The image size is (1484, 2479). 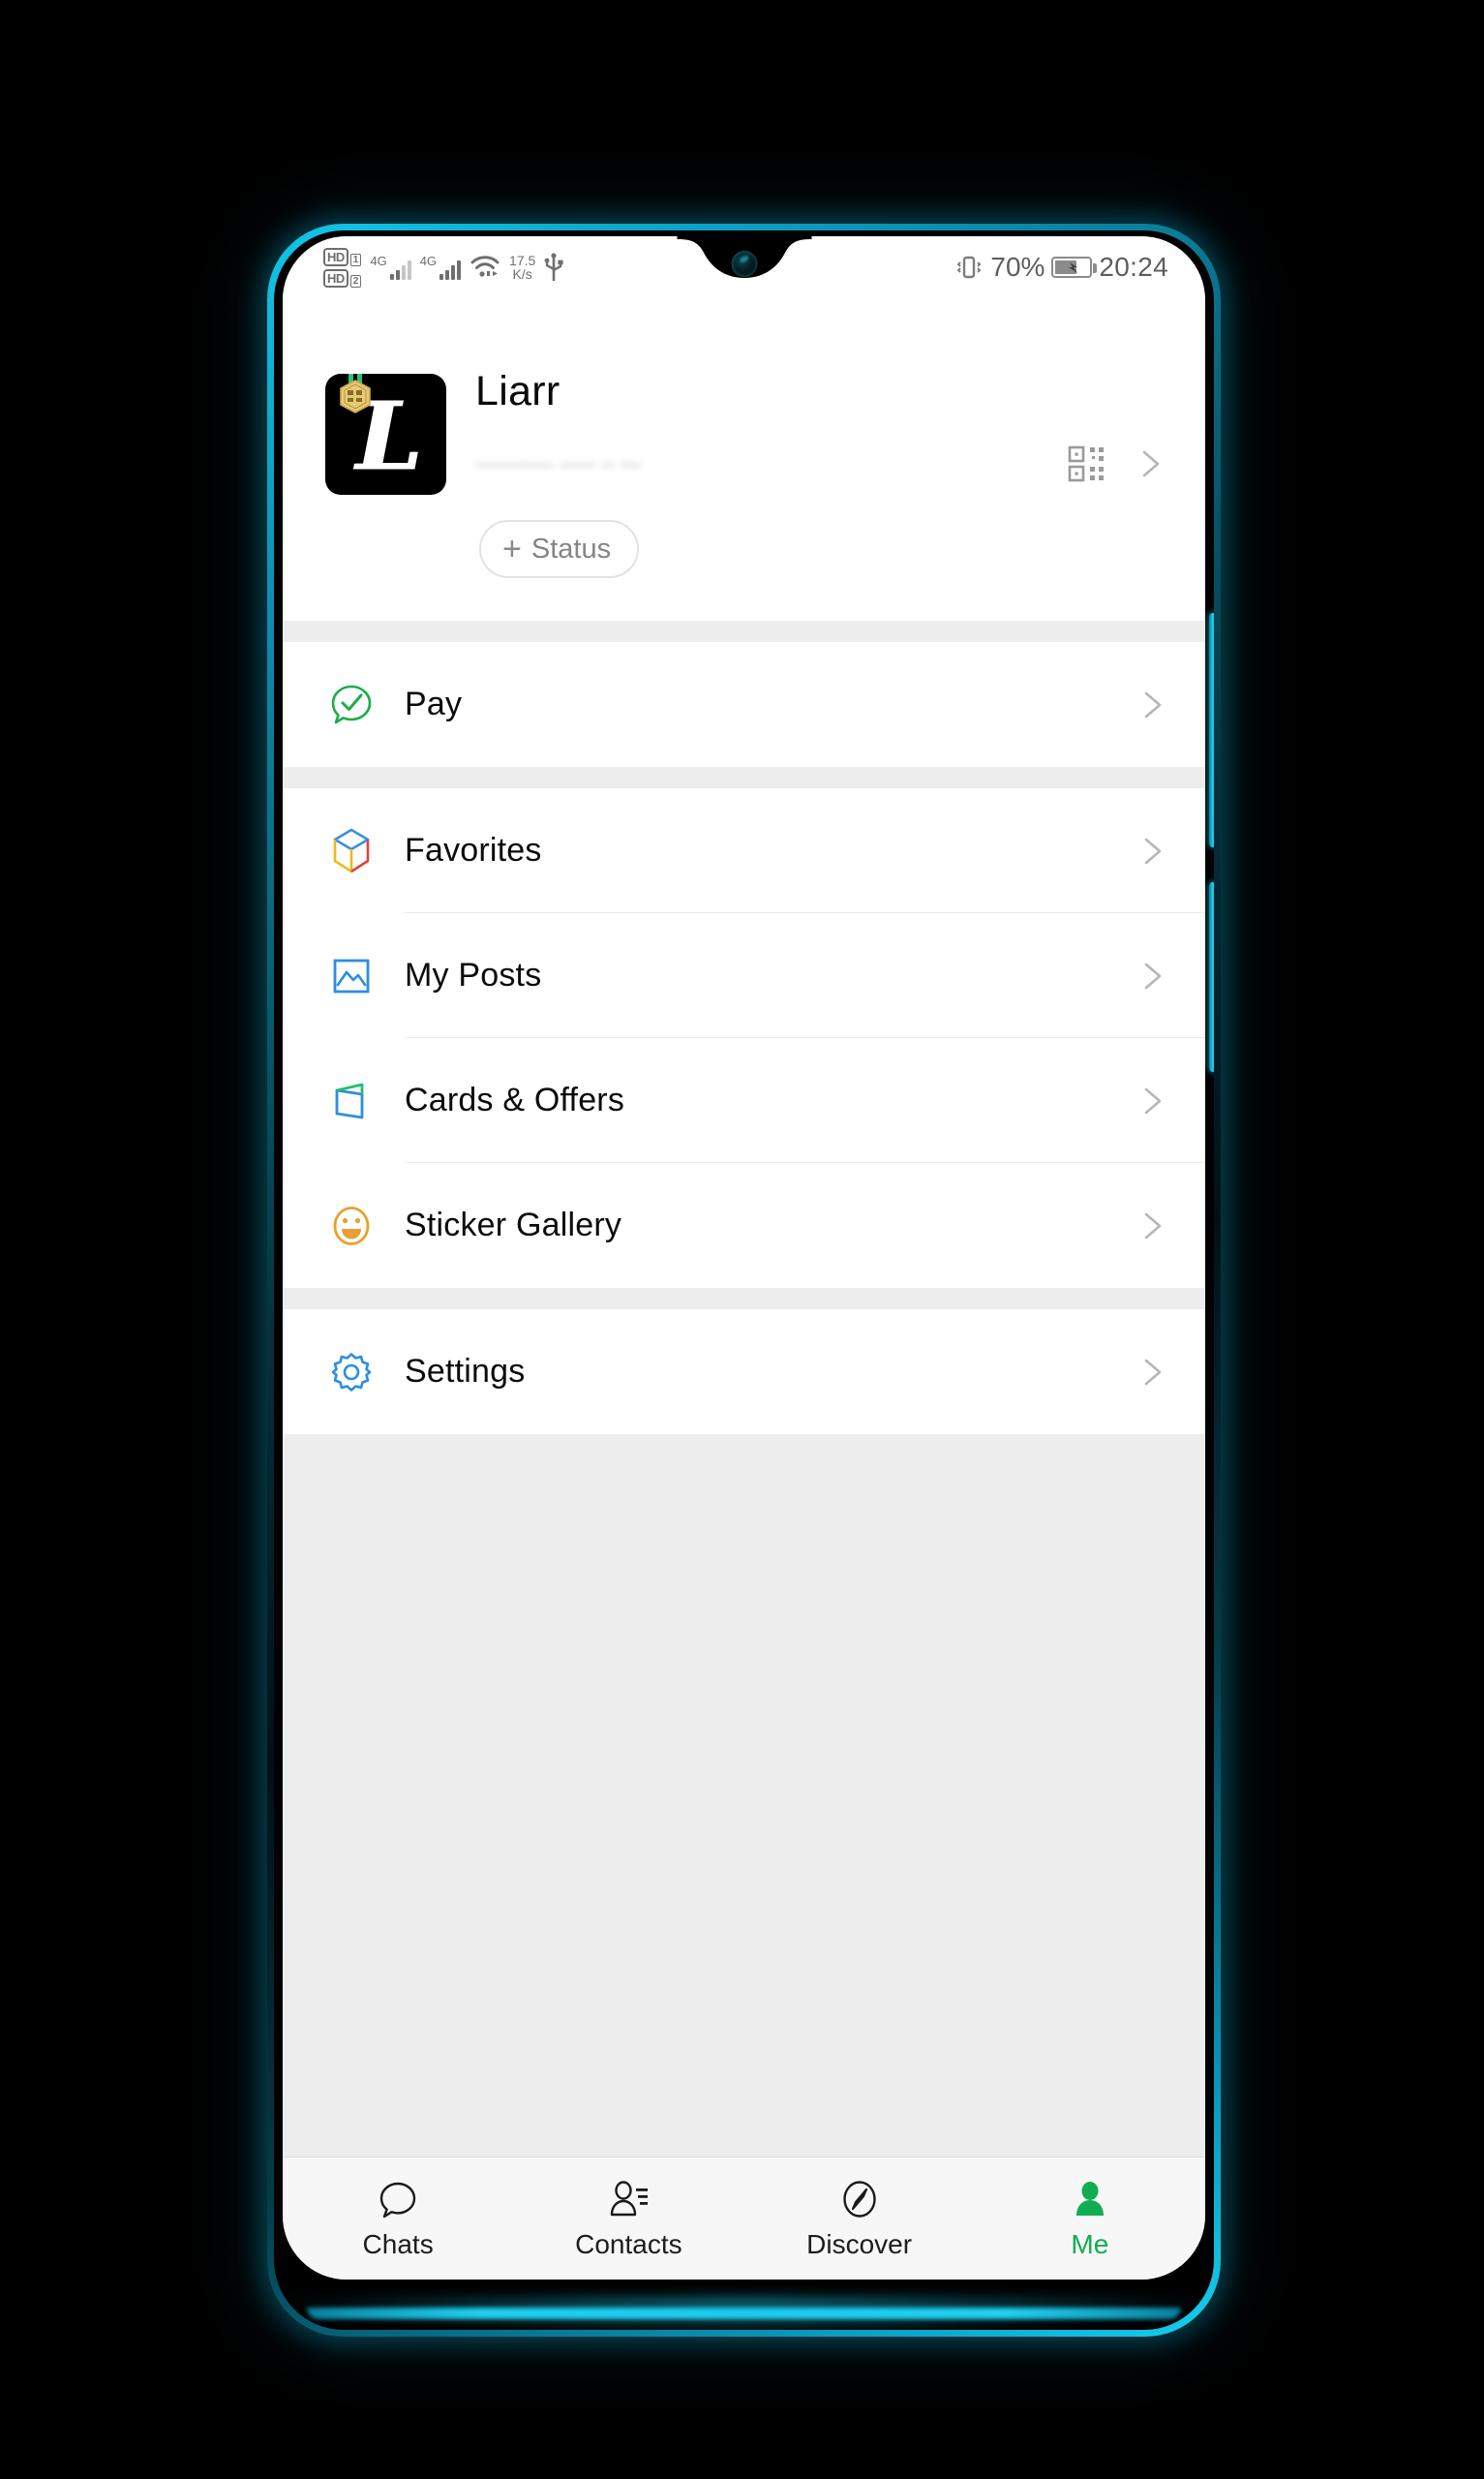 I want to click on contacts-icon, so click(x=628, y=2200).